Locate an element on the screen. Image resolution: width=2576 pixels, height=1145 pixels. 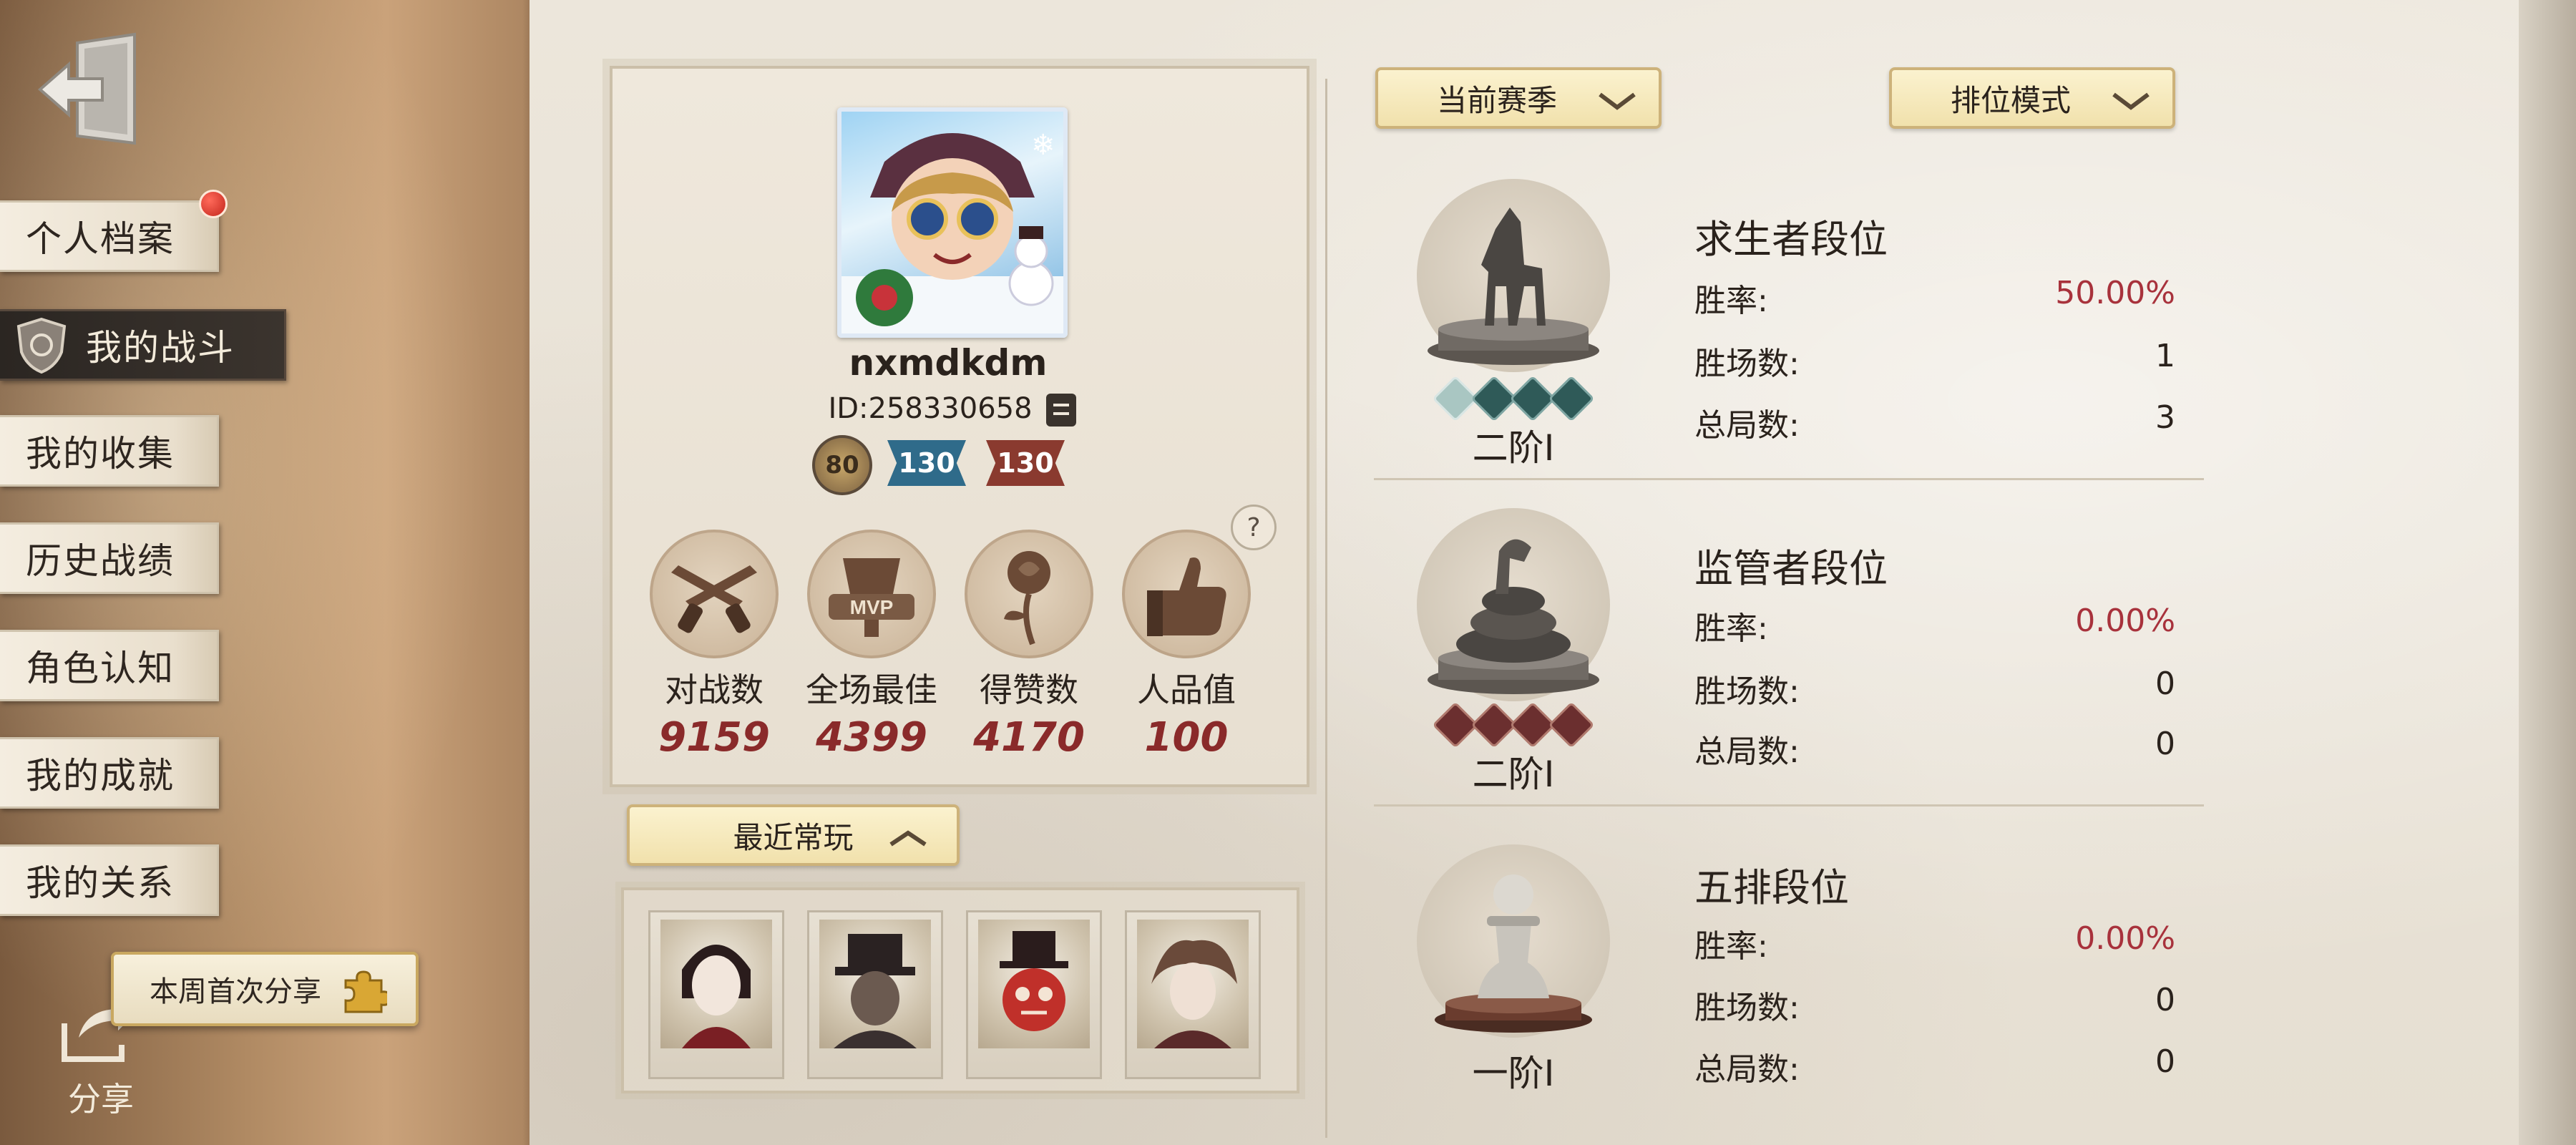
hunter-total: 0 is located at coordinates (2165, 744).